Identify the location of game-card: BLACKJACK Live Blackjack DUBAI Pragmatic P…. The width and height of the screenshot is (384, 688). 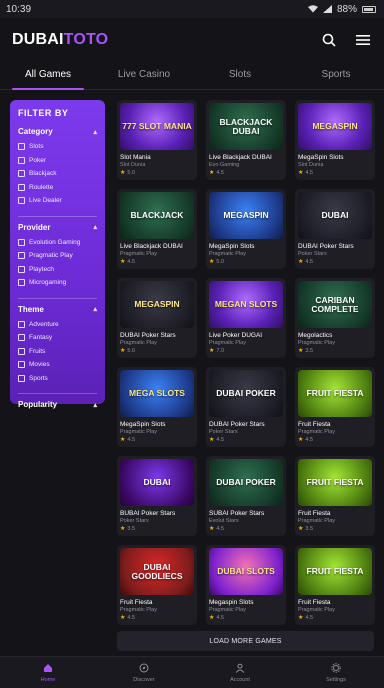
(157, 229).